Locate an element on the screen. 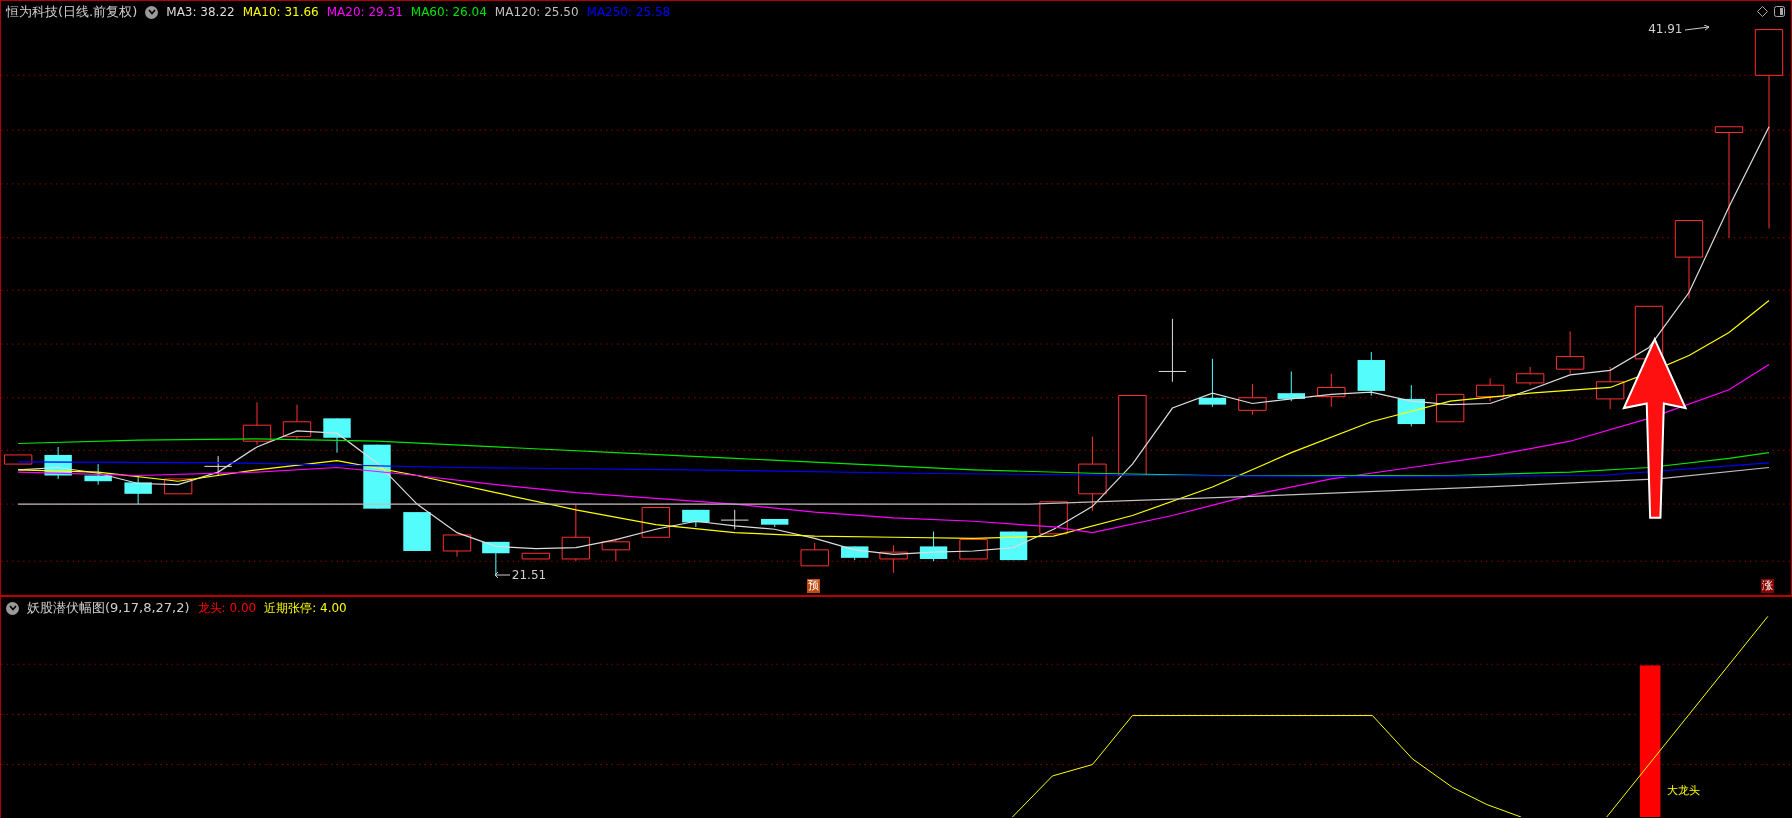  signal-badge: 预 is located at coordinates (813, 586).